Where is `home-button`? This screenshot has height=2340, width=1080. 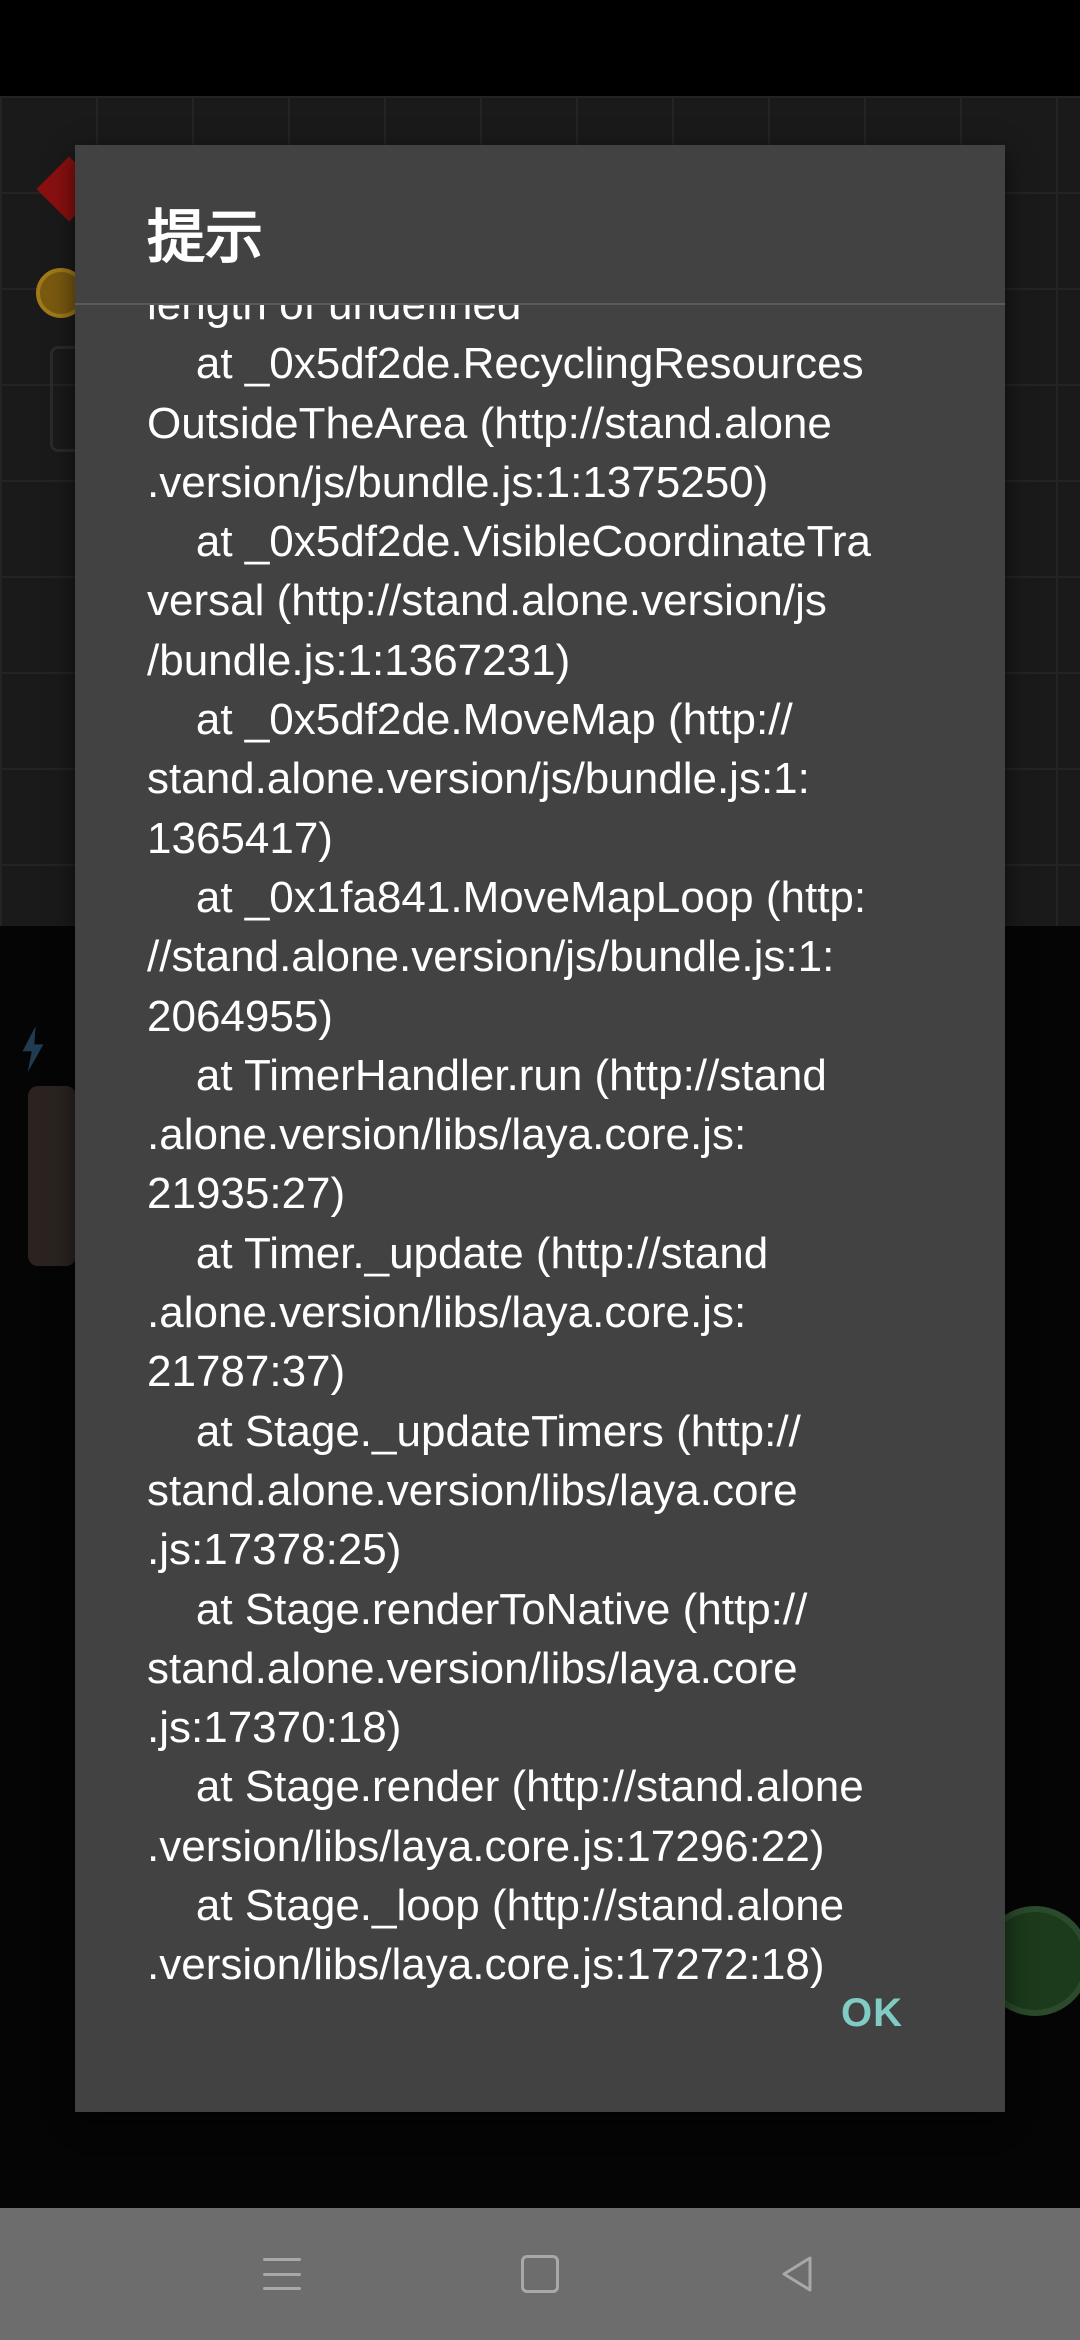 home-button is located at coordinates (540, 2274).